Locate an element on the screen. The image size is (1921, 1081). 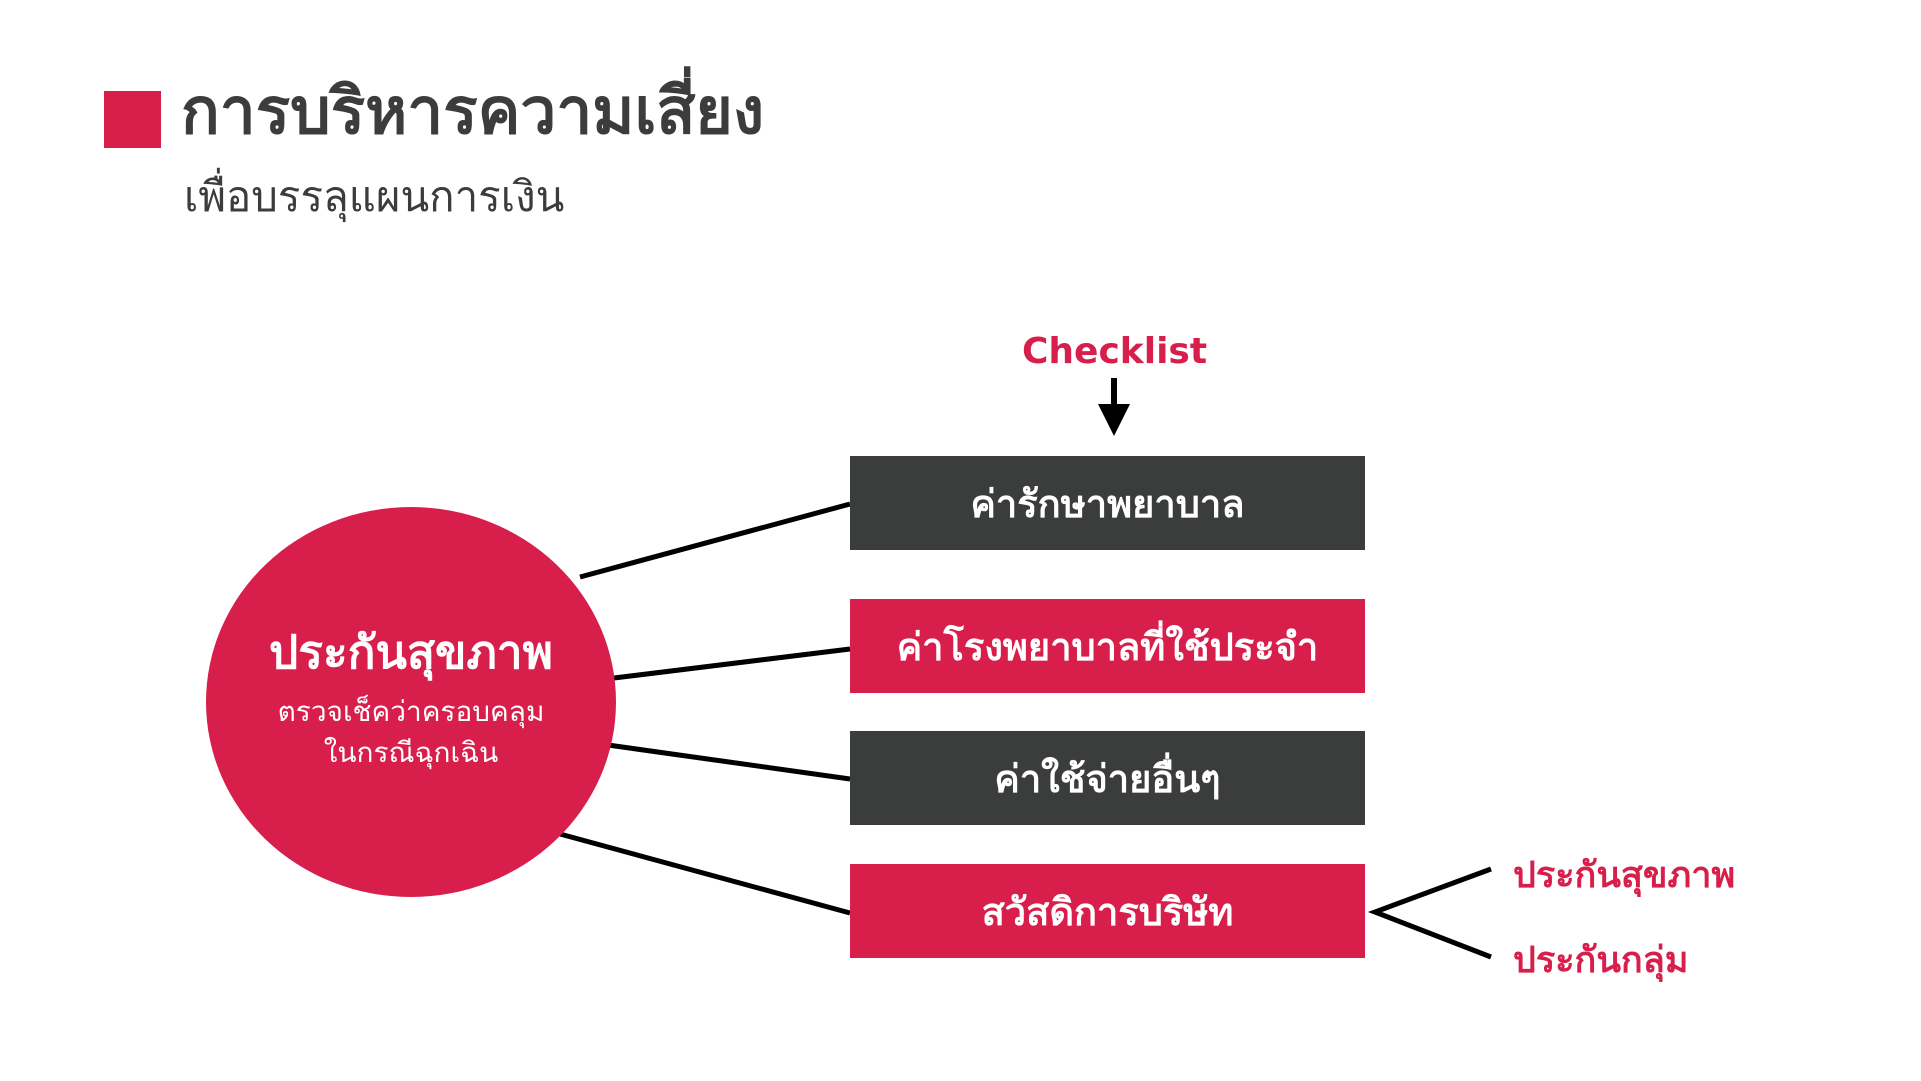
hub-note-line-2: ในกรณีฉุกเฉิน is located at coordinates (411, 752).